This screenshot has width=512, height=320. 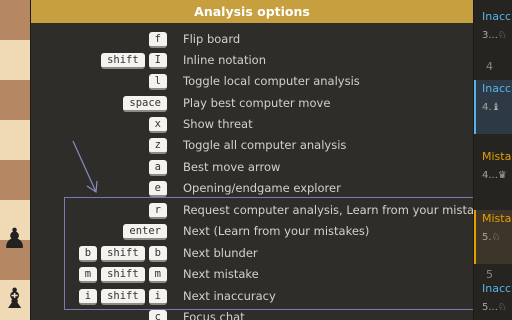 I want to click on move-number: 4, so click(x=492, y=68).